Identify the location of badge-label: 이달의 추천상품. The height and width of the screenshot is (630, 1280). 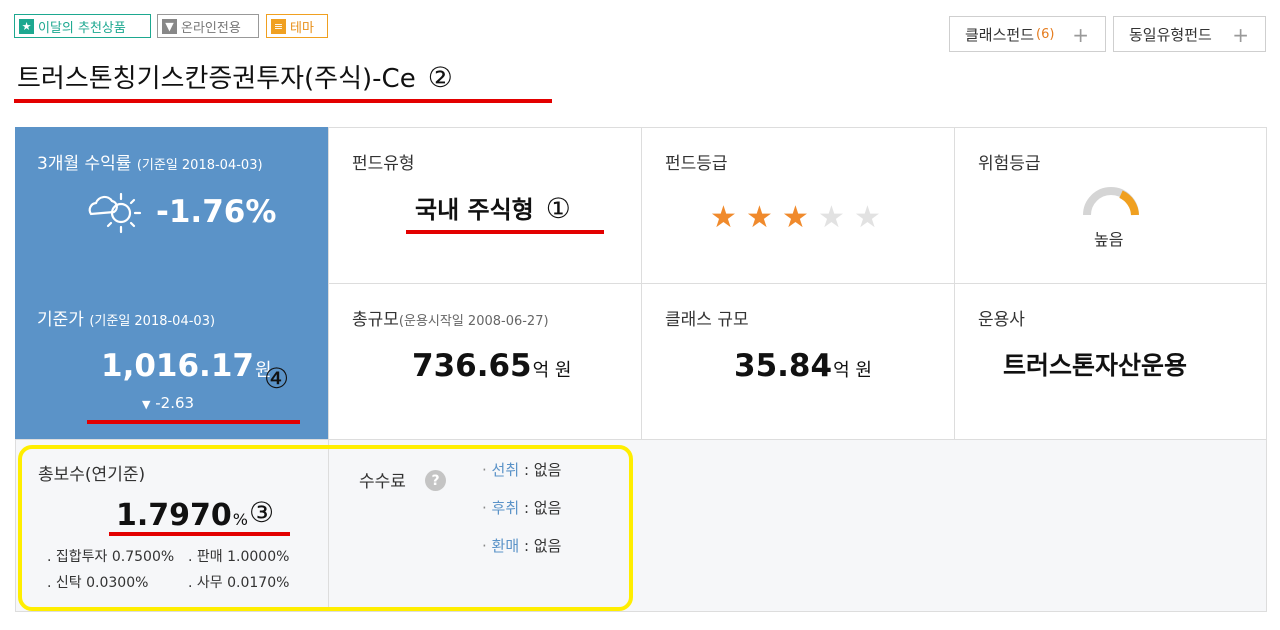
(82, 28).